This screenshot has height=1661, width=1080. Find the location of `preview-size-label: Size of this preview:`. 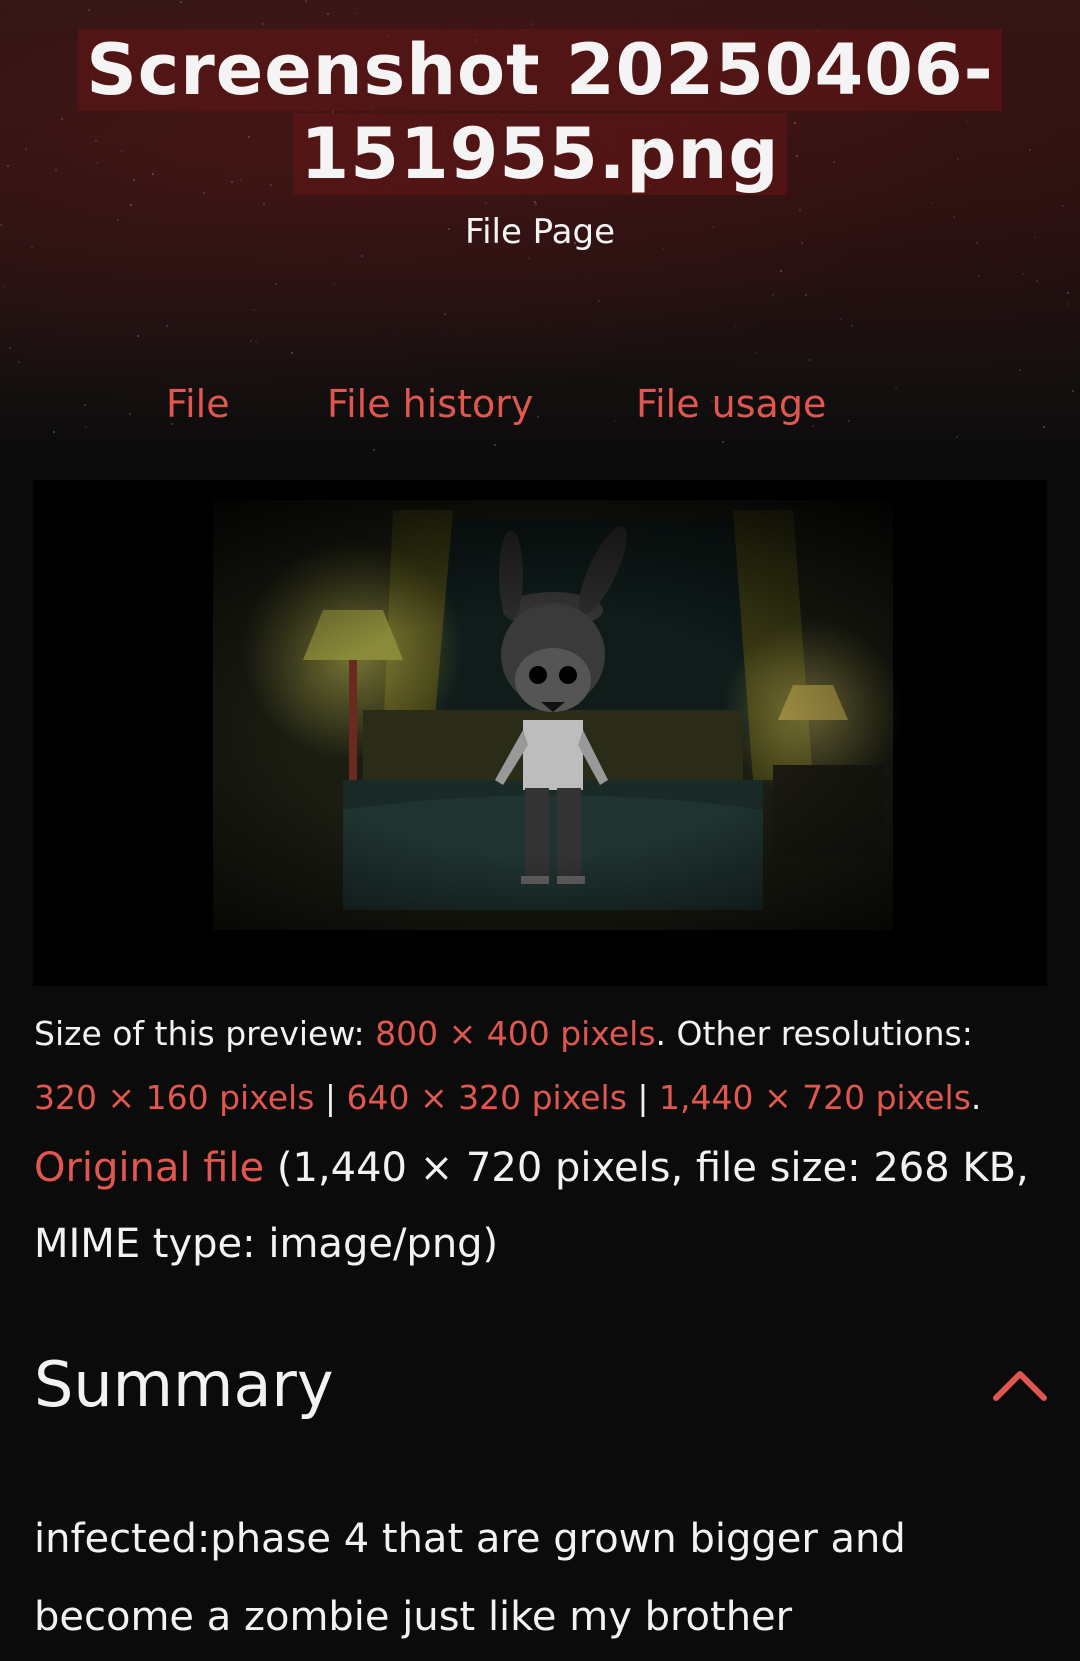

preview-size-label: Size of this preview: is located at coordinates (199, 1033).